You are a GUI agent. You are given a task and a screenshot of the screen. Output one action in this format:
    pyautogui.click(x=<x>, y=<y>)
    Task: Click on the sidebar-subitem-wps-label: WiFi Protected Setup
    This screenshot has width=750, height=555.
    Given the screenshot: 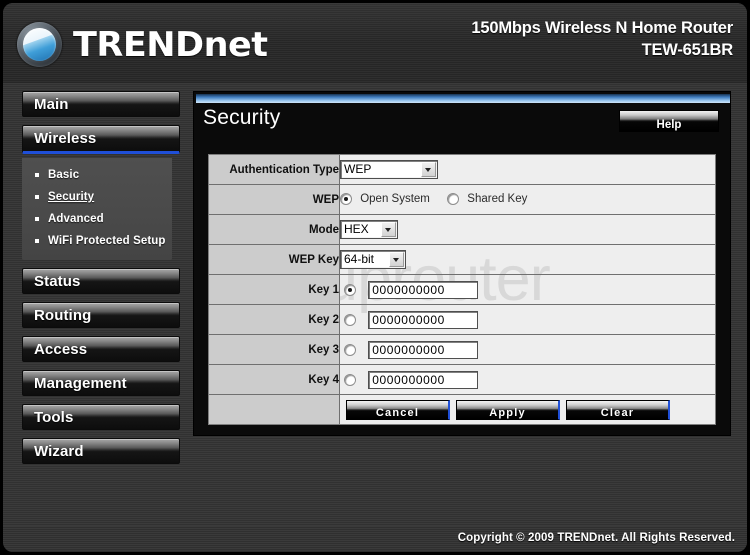 What is the action you would take?
    pyautogui.click(x=107, y=241)
    